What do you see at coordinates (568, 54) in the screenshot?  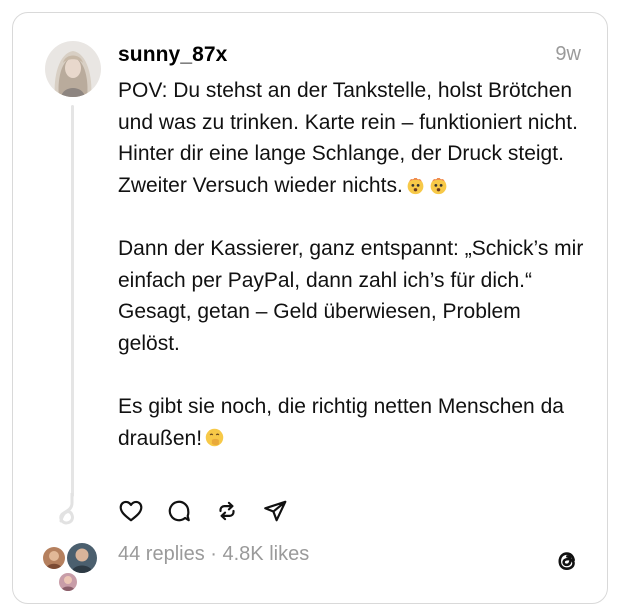 I see `post-timestamp: 9w` at bounding box center [568, 54].